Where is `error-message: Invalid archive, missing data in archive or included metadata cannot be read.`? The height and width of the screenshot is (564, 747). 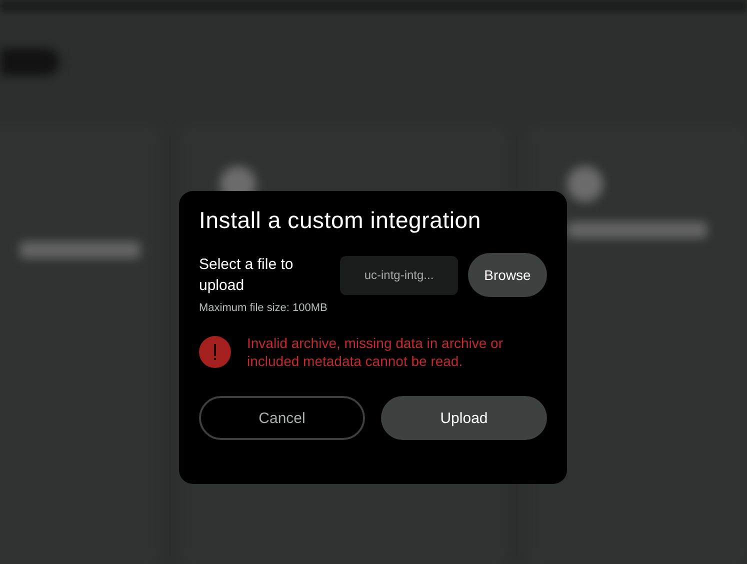 error-message: Invalid archive, missing data in archive or included metadata cannot be read. is located at coordinates (375, 352).